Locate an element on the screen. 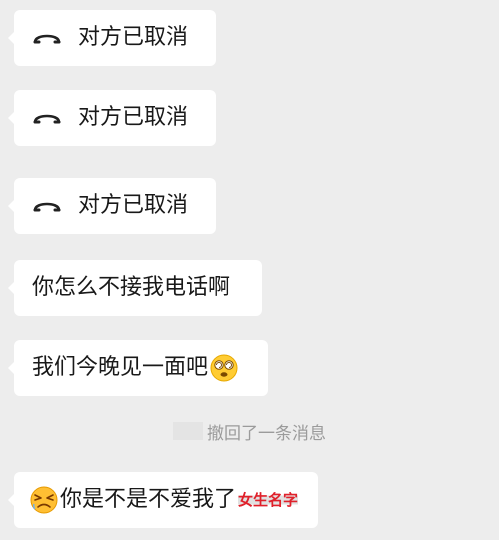 The width and height of the screenshot is (499, 540). recall-notice-text: 撤回了一条消息 is located at coordinates (266, 433).